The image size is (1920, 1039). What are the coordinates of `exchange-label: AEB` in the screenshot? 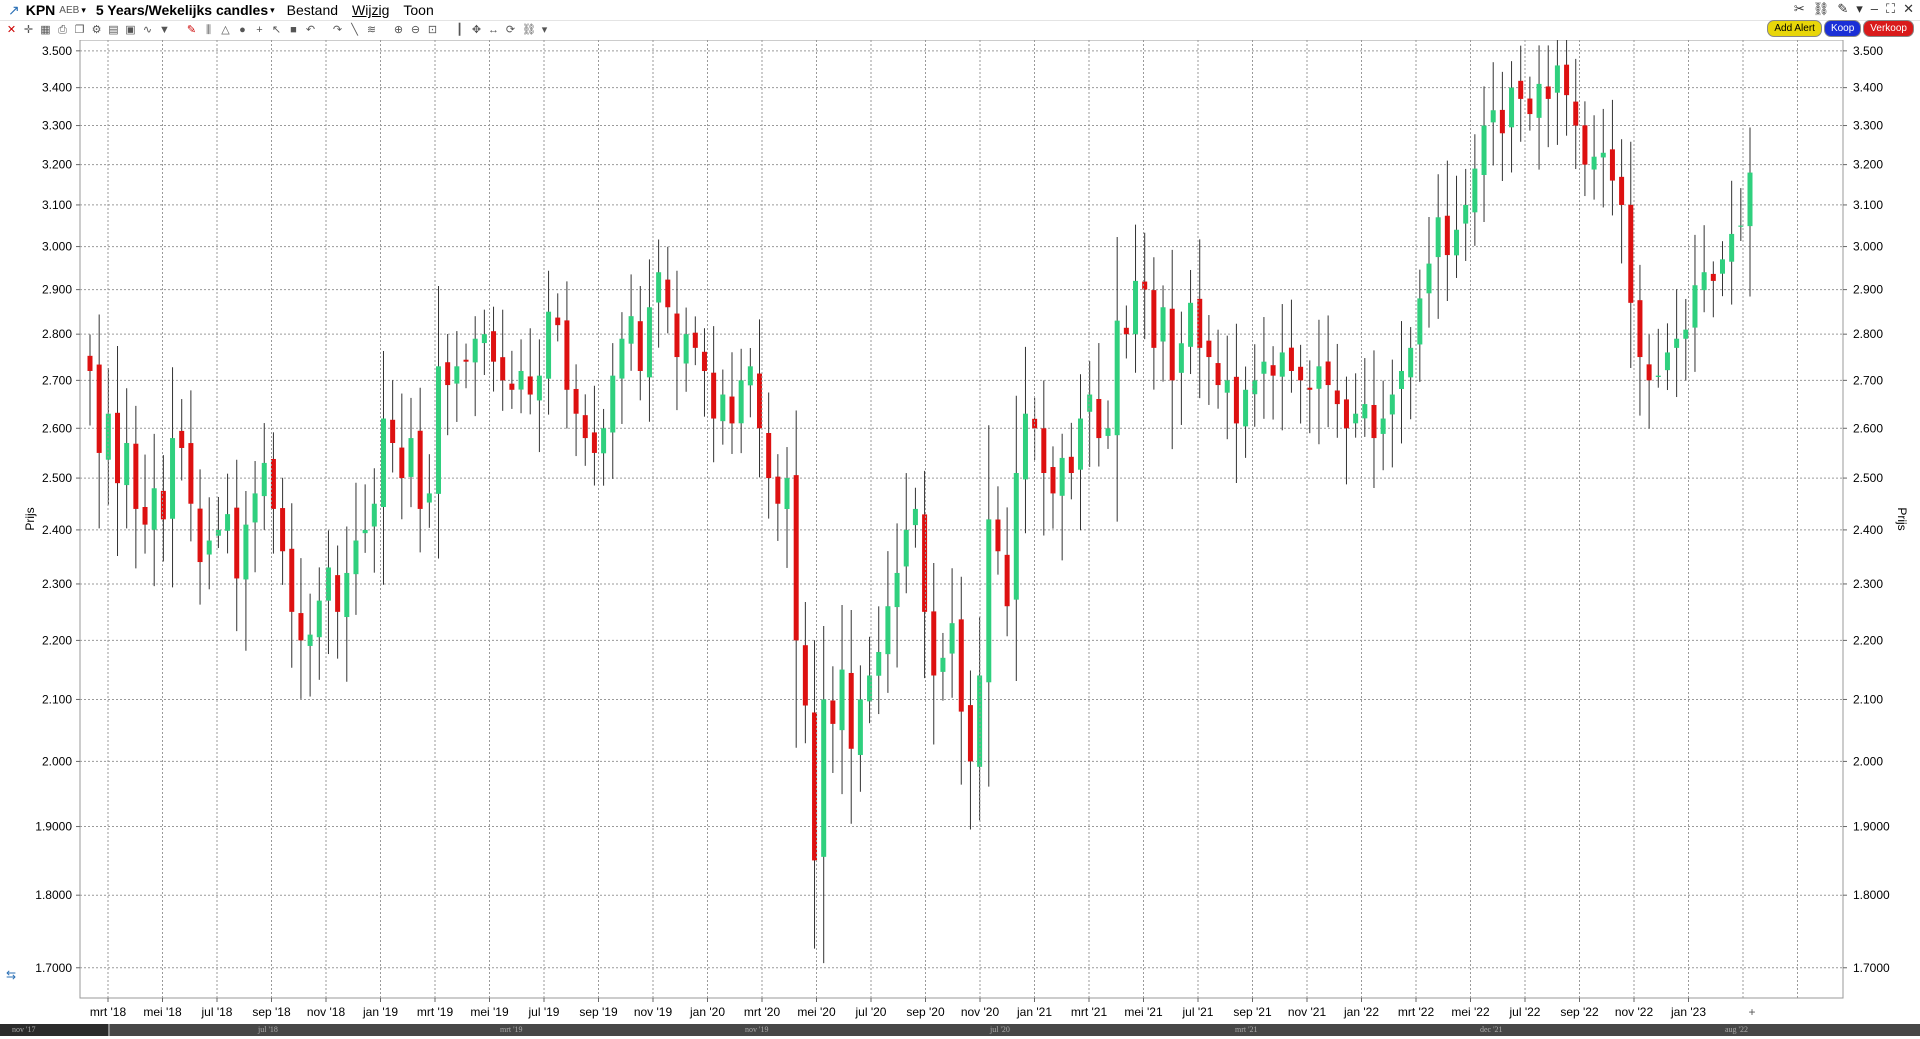 It's located at (69, 10).